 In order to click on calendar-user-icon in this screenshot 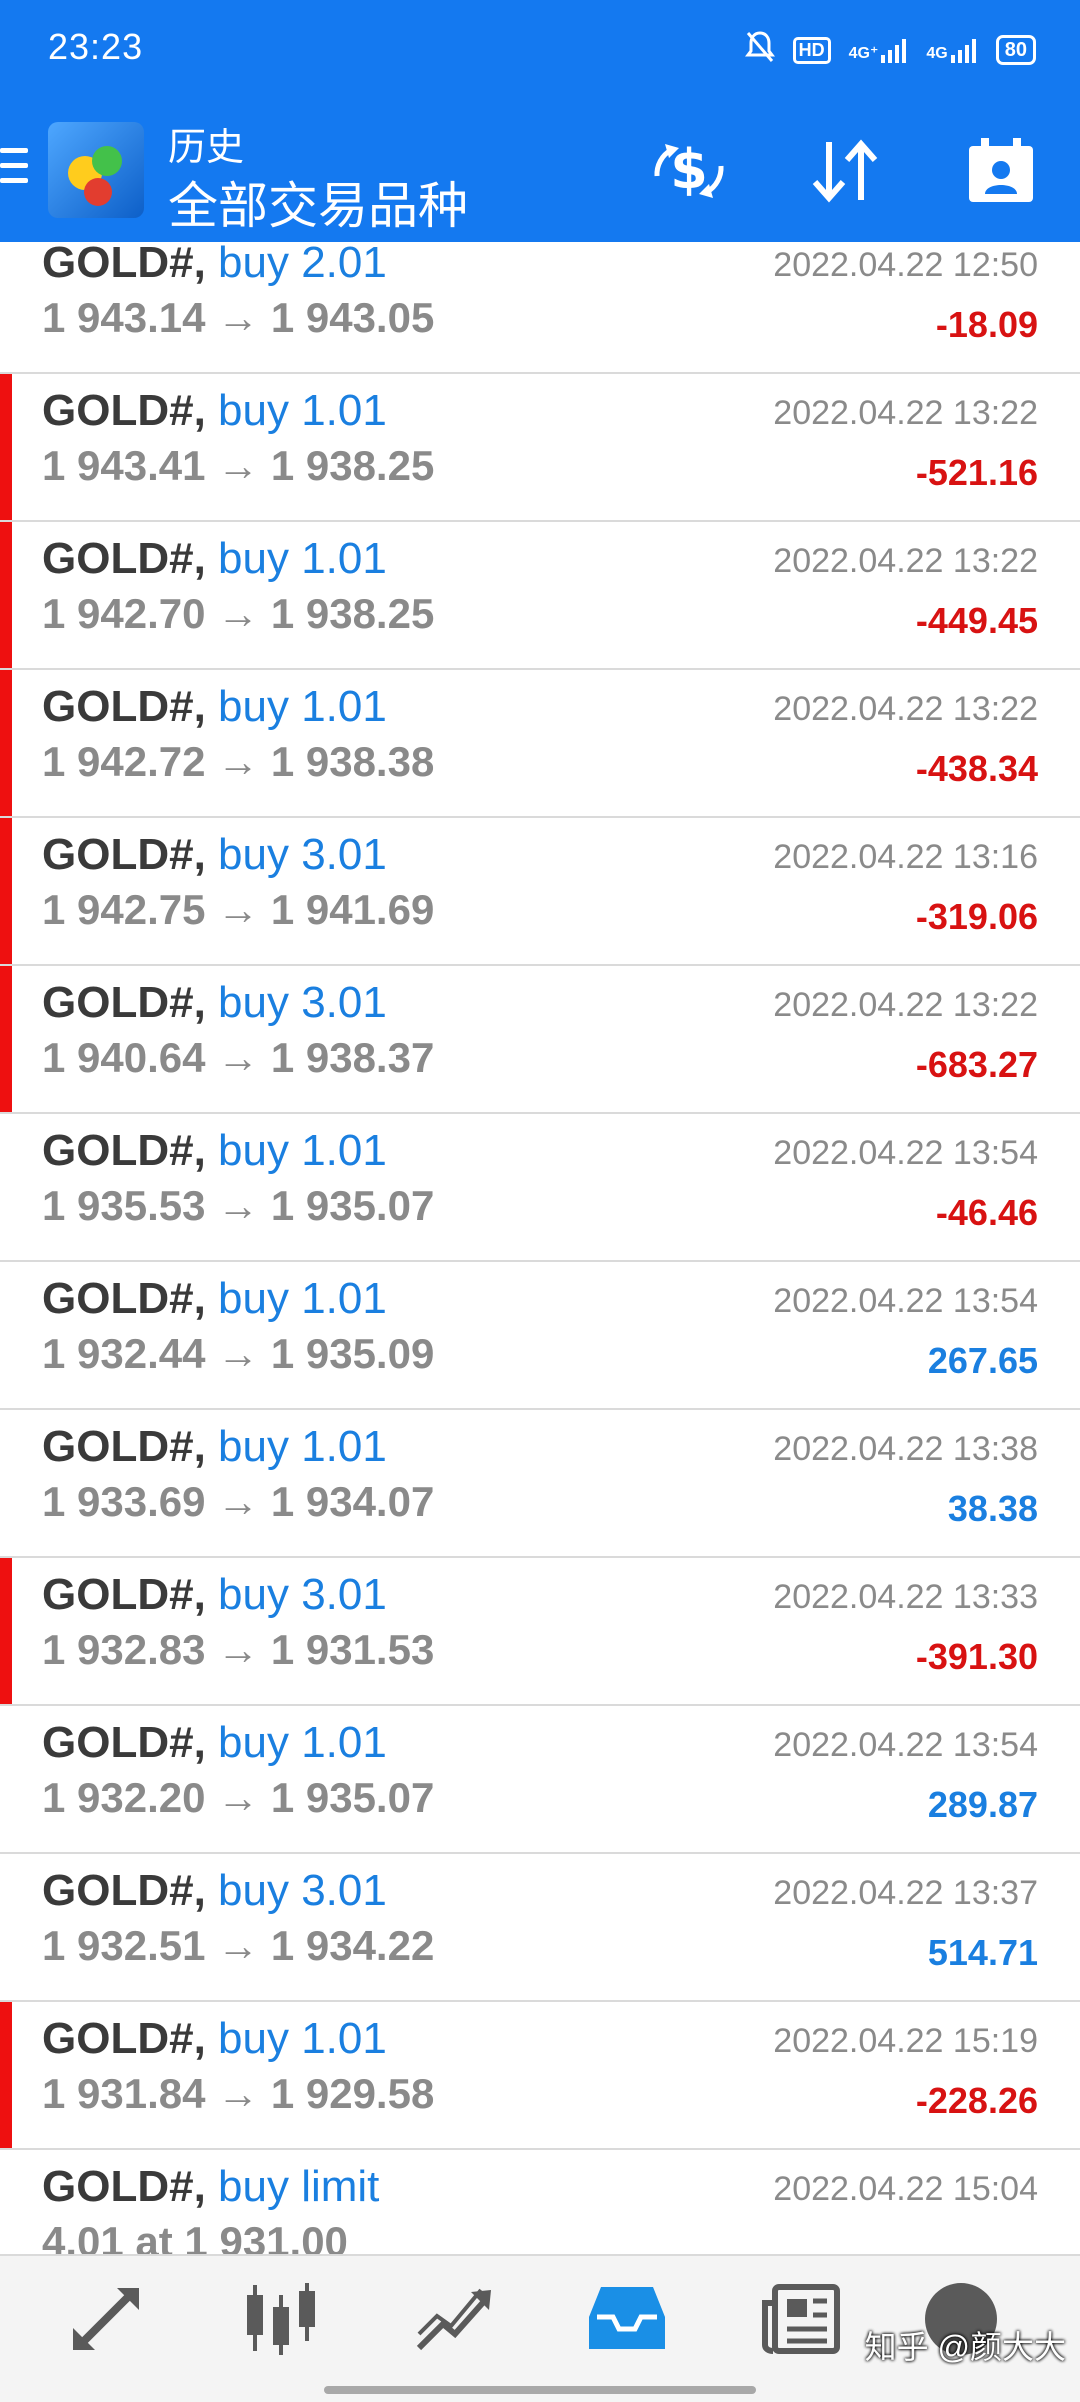, I will do `click(1001, 171)`.